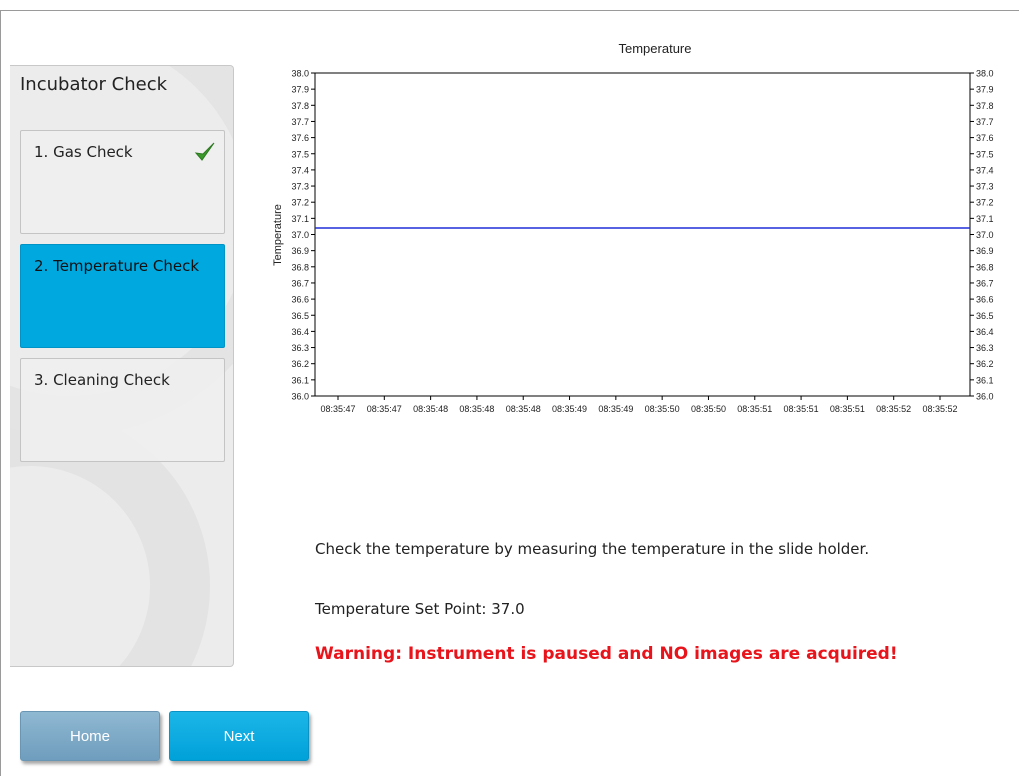  I want to click on y-tick-label-left: 37.5, so click(300, 154).